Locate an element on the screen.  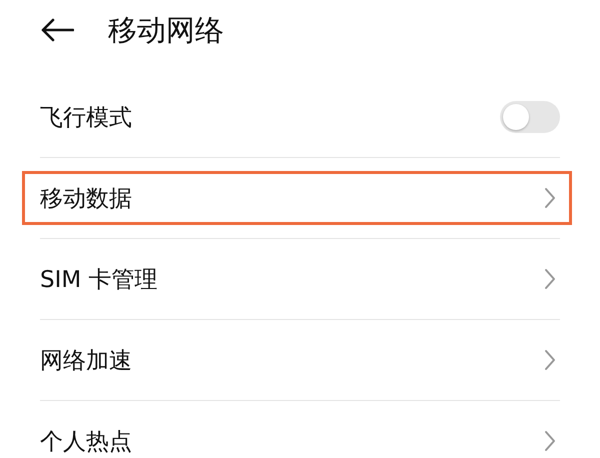
item-label: 网络加速 is located at coordinates (86, 360).